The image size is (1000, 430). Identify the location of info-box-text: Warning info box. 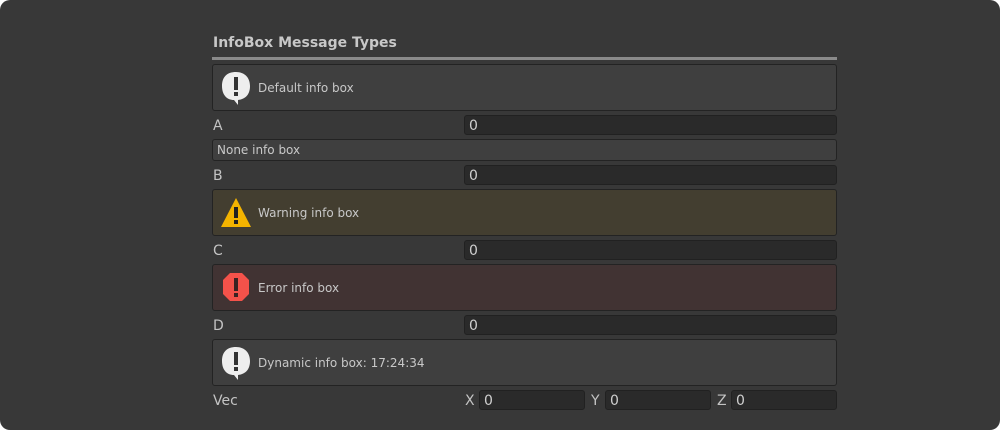
(309, 212).